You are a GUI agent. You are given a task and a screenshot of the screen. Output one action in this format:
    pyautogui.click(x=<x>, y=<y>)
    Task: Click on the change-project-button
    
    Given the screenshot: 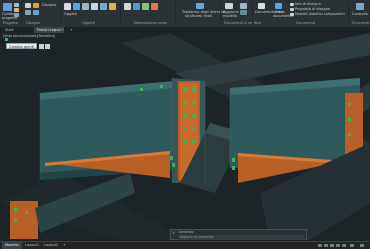 What is the action you would take?
    pyautogui.click(x=7, y=7)
    